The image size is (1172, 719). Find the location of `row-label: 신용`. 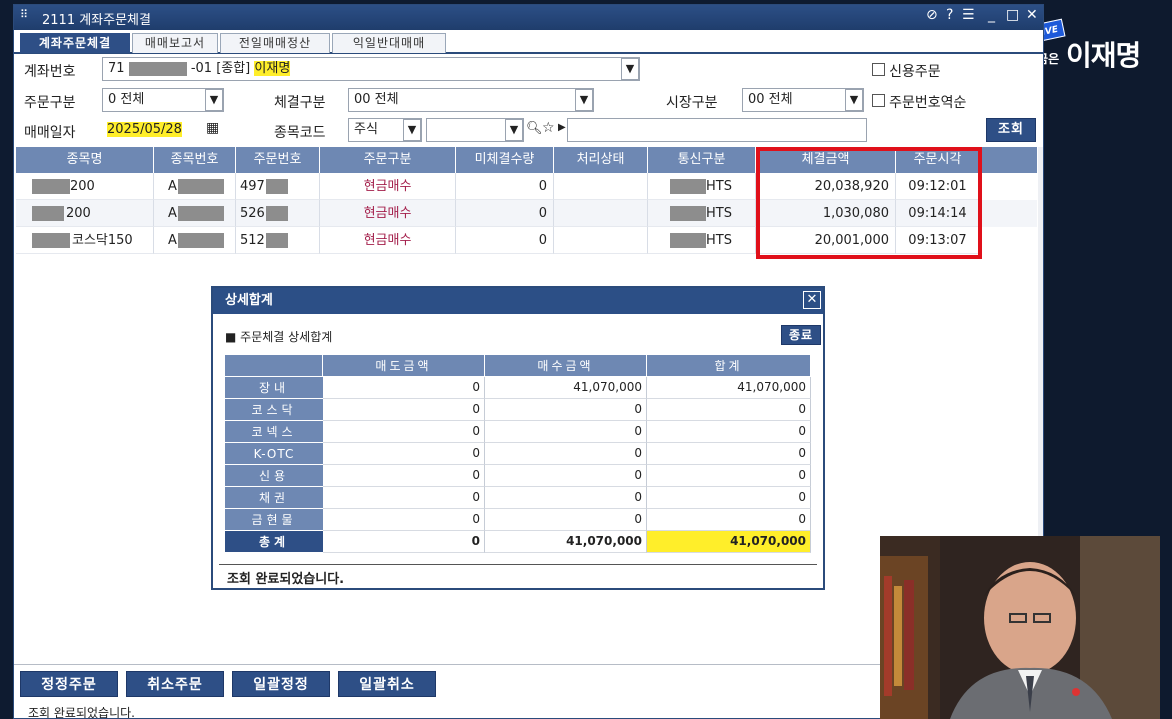

row-label: 신용 is located at coordinates (274, 476).